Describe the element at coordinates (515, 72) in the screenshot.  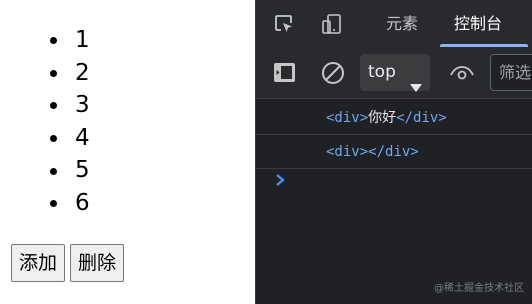
I see `filter-placeholder: 筛选` at that location.